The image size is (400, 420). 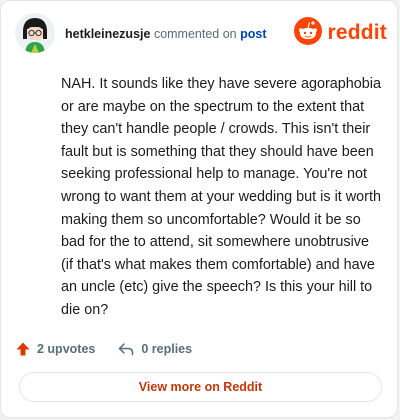 I want to click on reply-button: 0 replies, so click(x=154, y=349).